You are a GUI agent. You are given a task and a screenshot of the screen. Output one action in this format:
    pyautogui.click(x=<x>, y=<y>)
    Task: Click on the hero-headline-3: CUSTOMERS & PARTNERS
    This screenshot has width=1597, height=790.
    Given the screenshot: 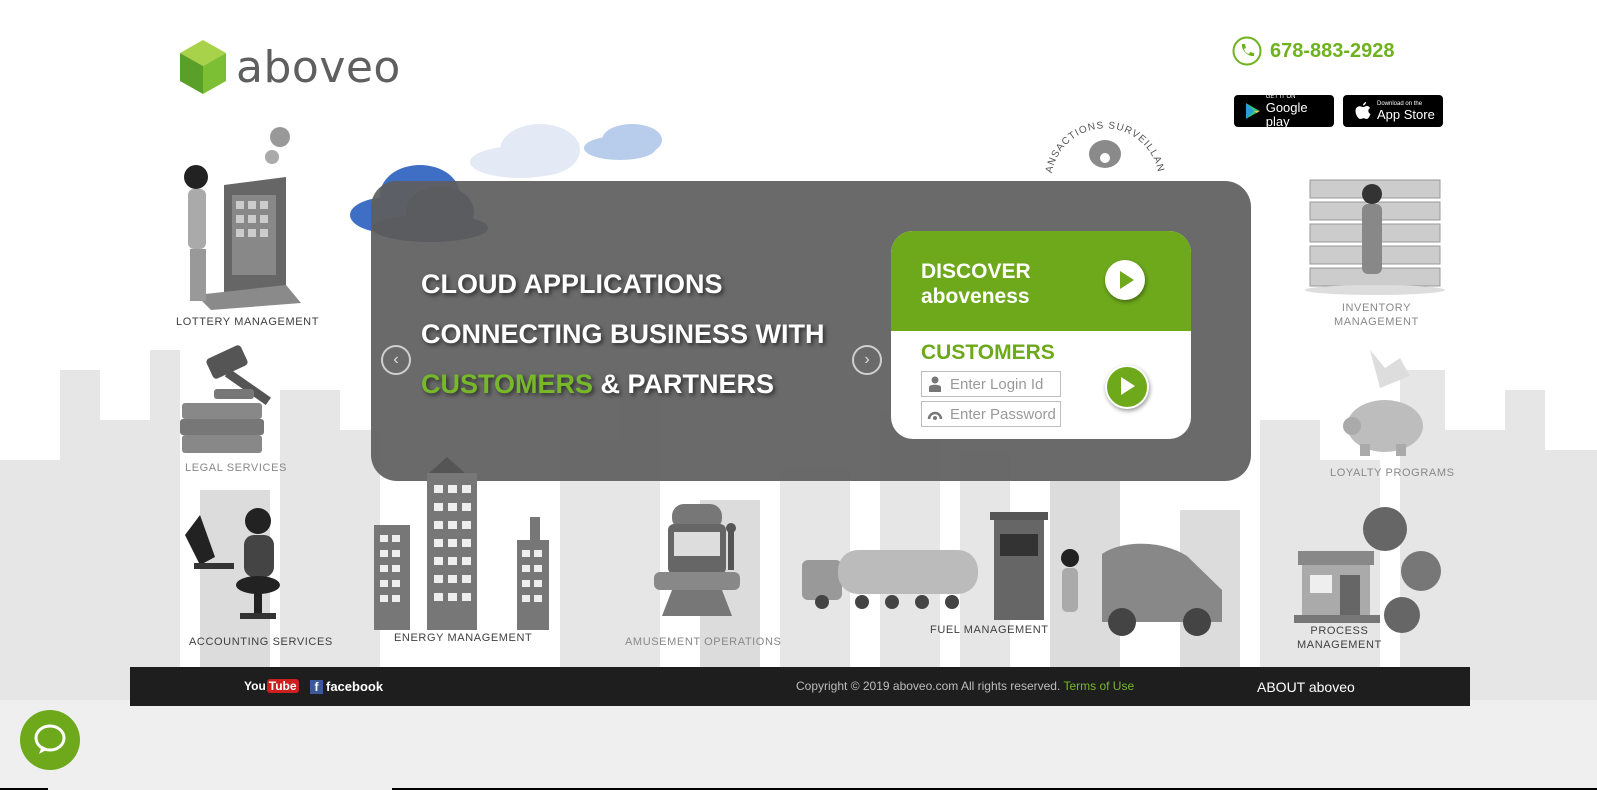 What is the action you would take?
    pyautogui.click(x=597, y=384)
    